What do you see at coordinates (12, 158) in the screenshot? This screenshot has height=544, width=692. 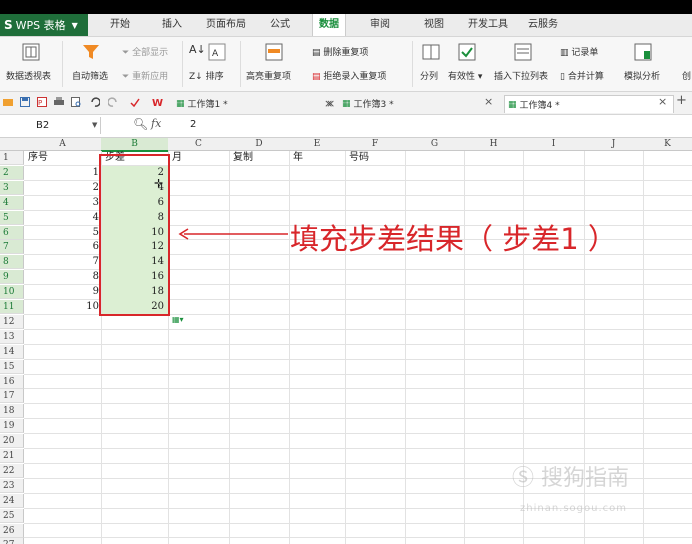 I see `row-header: 1` at bounding box center [12, 158].